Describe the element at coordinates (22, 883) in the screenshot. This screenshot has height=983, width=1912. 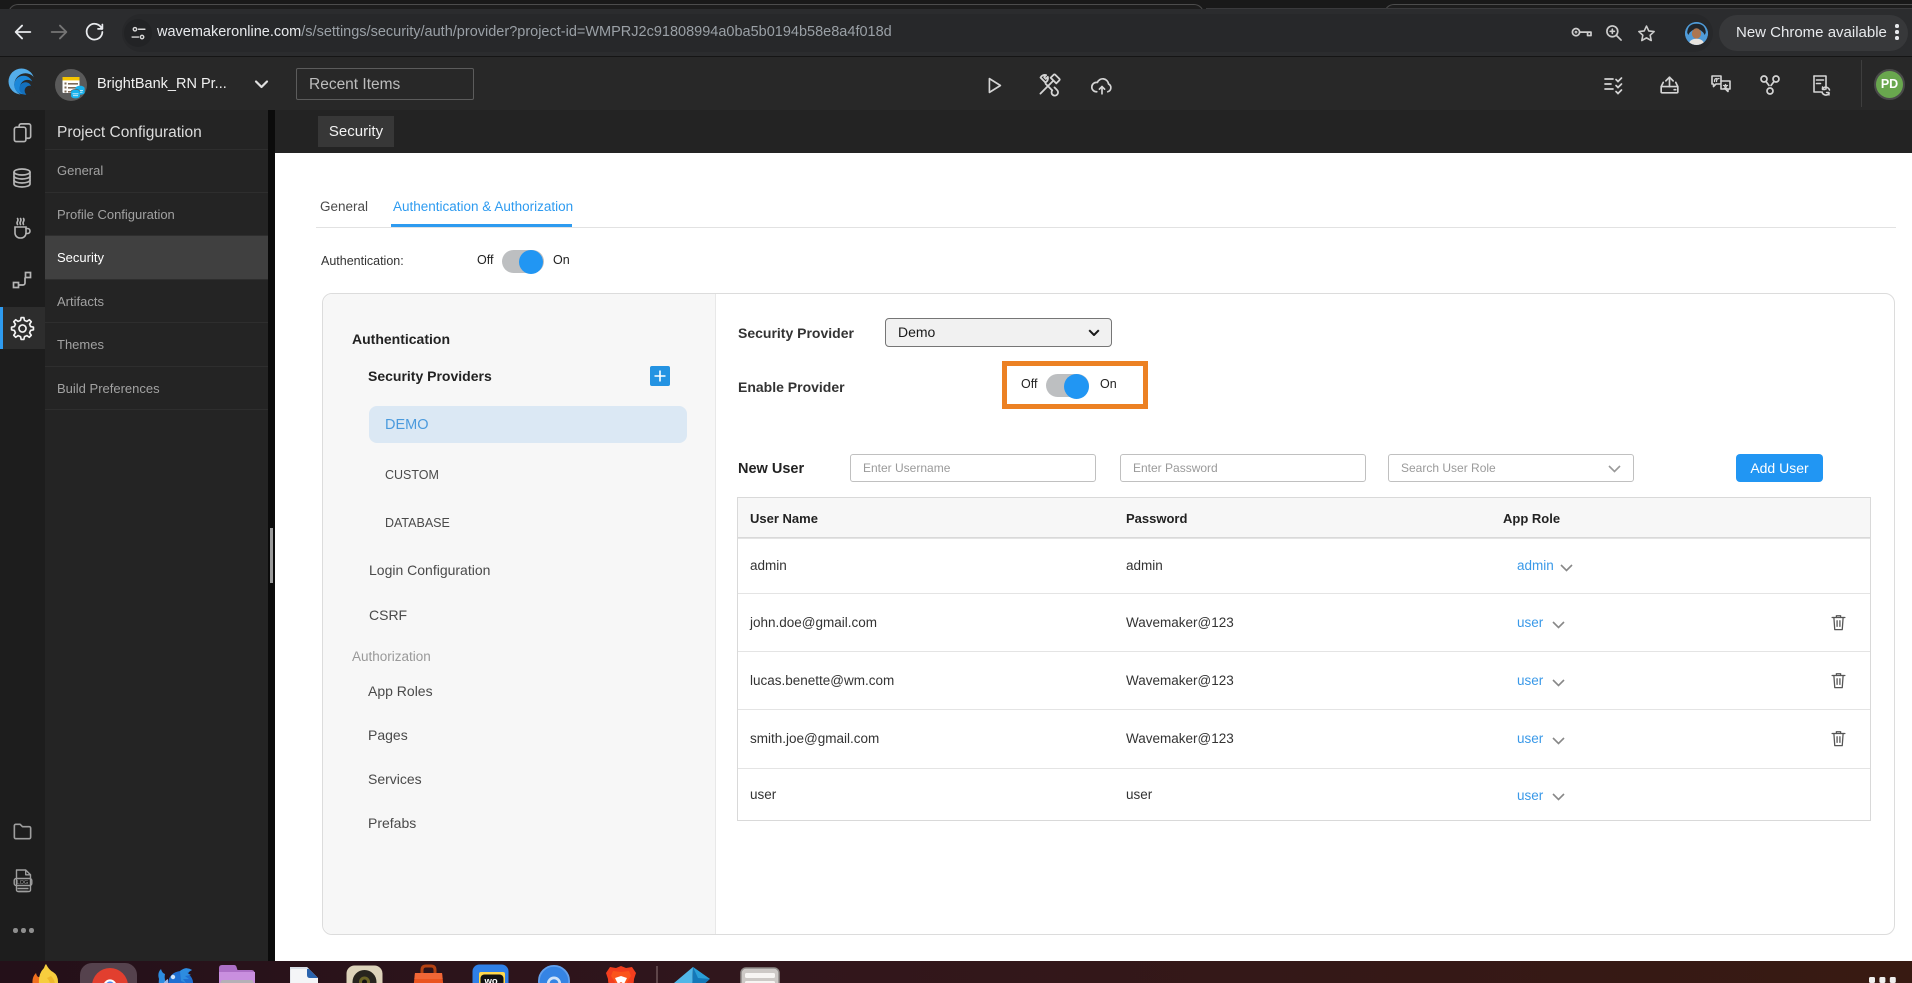
I see `svg-text: LOG` at that location.